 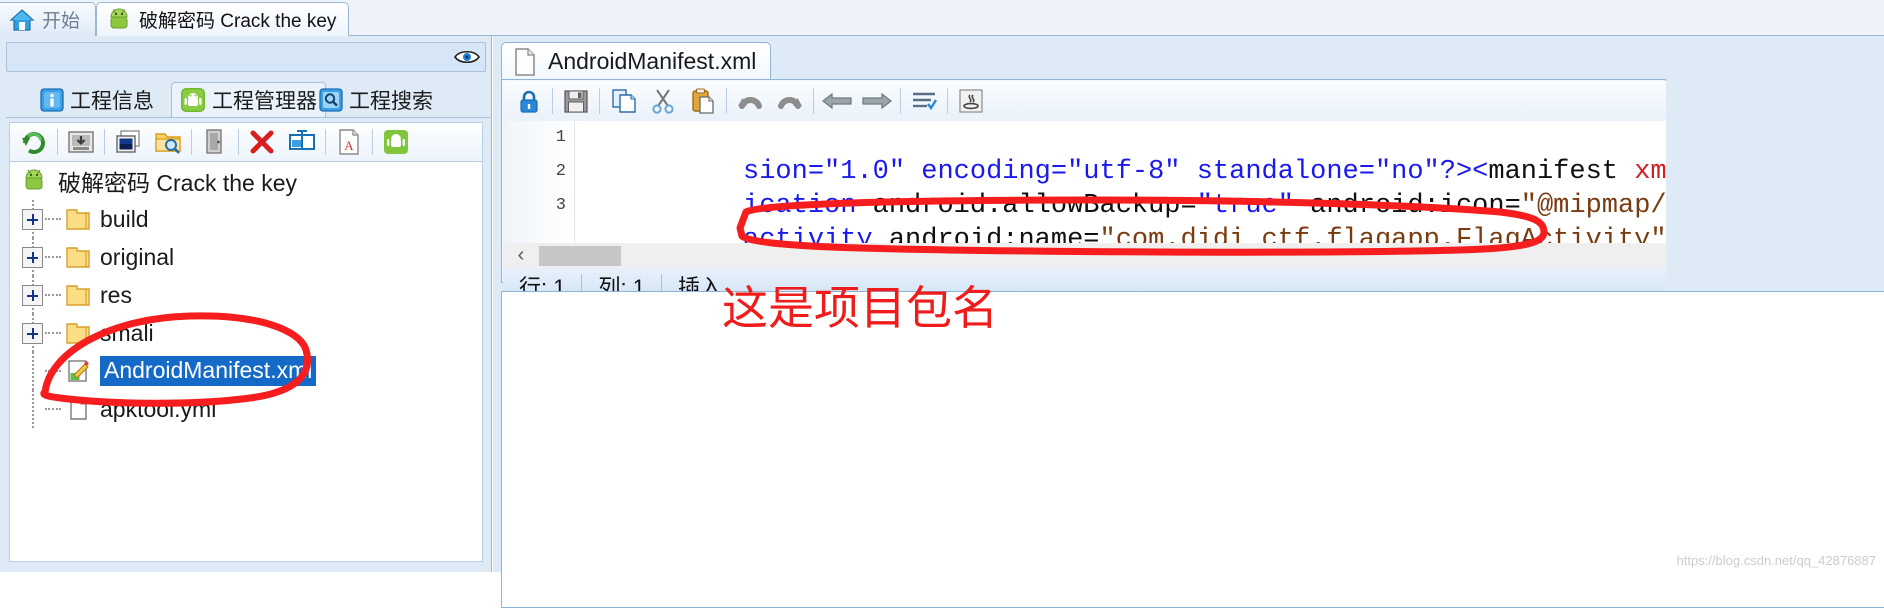 I want to click on app-tab-project: 破解密码 Crack the key, so click(x=223, y=19).